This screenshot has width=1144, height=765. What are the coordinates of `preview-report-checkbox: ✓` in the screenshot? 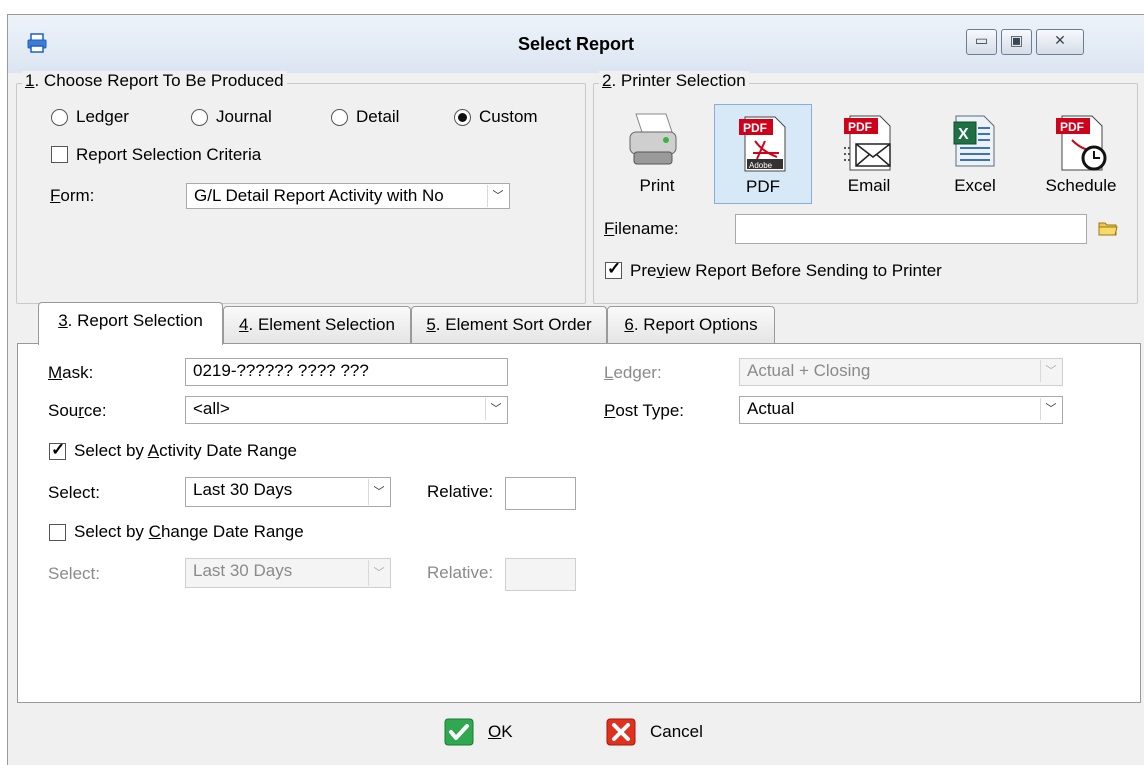 It's located at (613, 269).